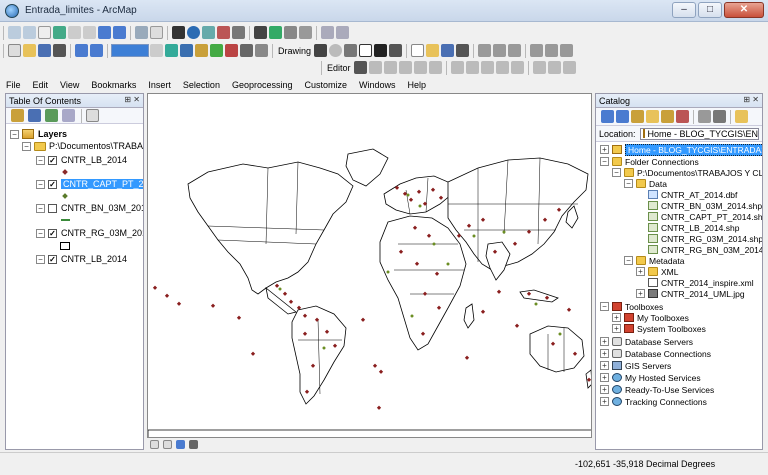 This screenshot has width=768, height=475. I want to click on catalog-item-file: + CNTR_2014_UML.jpg, so click(690, 293).